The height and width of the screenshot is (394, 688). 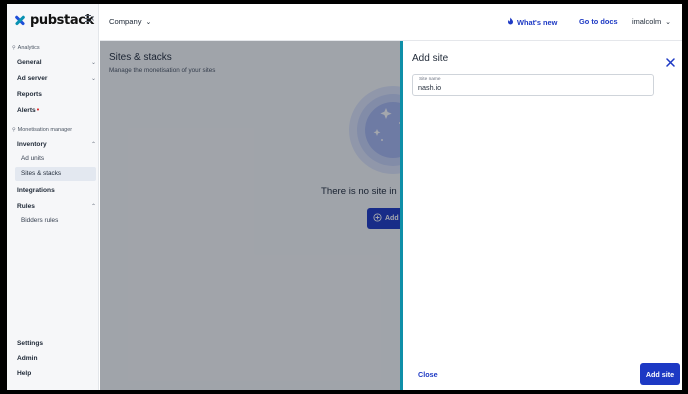 What do you see at coordinates (14, 130) in the screenshot?
I see `monetisation-icon: ⚲` at bounding box center [14, 130].